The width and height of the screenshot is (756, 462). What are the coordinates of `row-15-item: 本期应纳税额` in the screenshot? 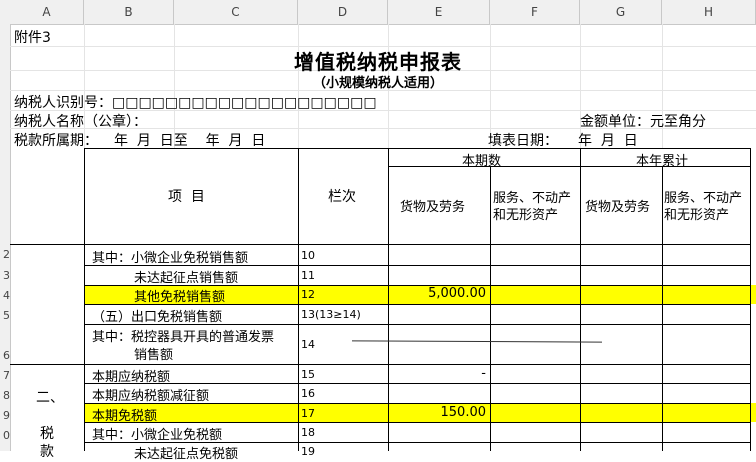 It's located at (131, 377).